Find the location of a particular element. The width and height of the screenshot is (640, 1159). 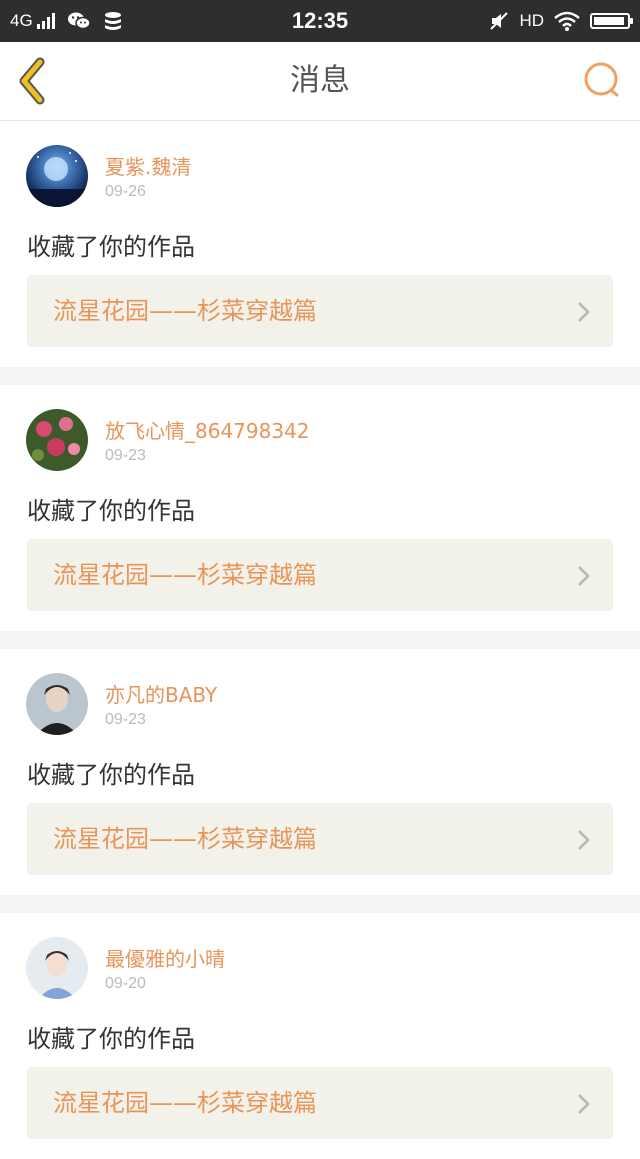

mute-icon is located at coordinates (499, 21).